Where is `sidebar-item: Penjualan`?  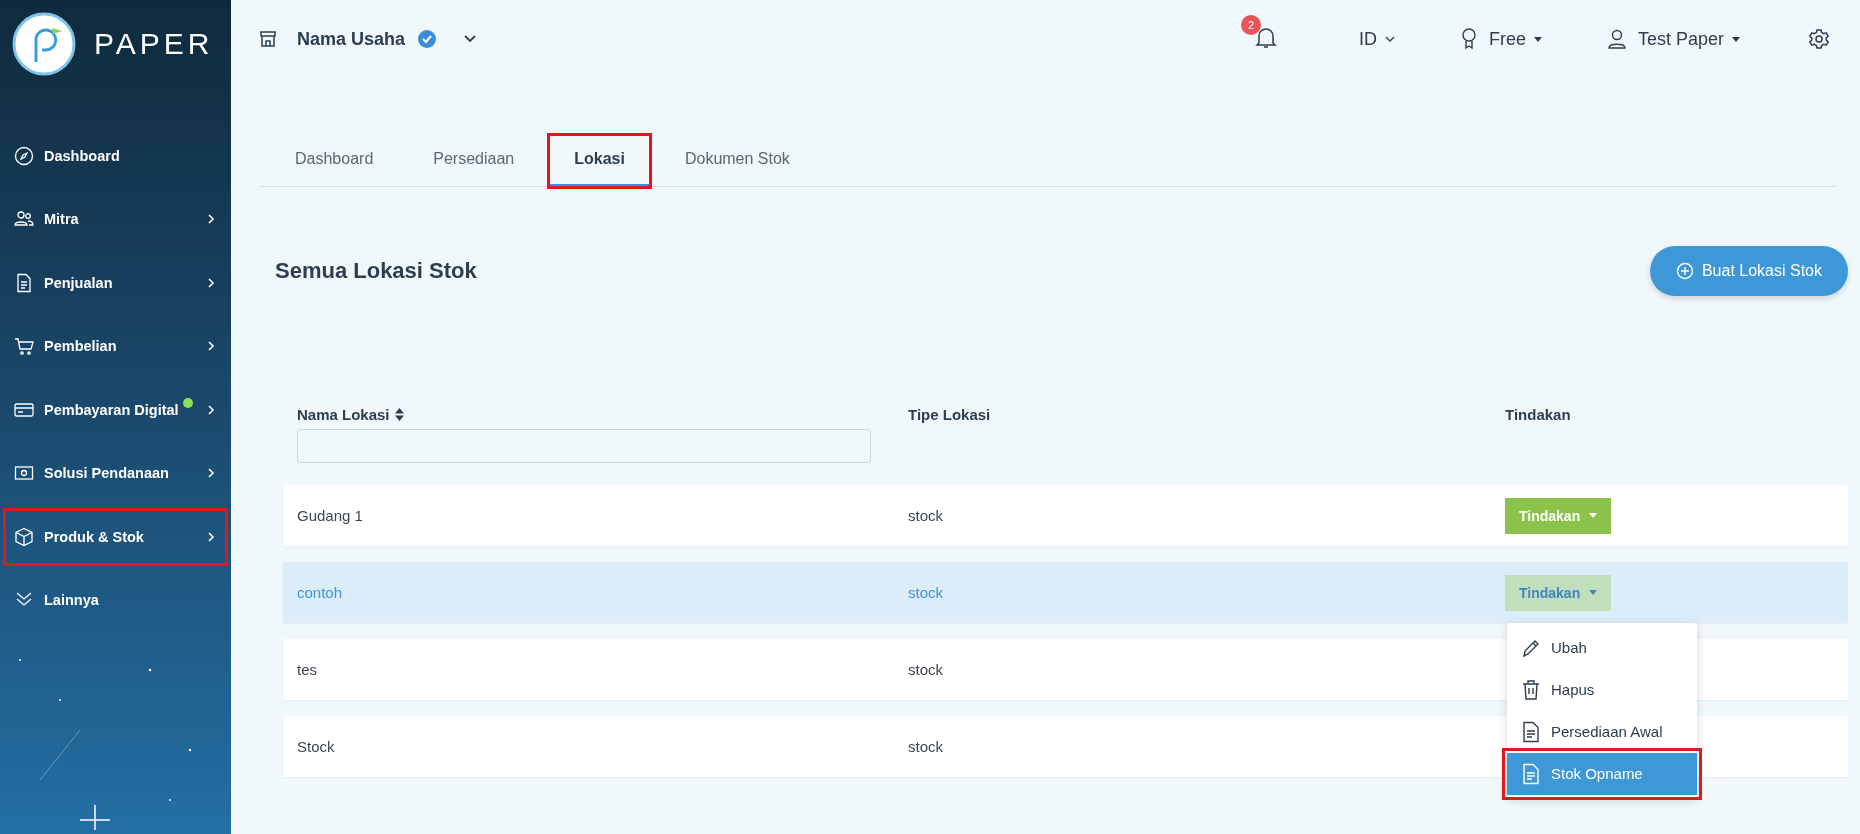 sidebar-item: Penjualan is located at coordinates (115, 283).